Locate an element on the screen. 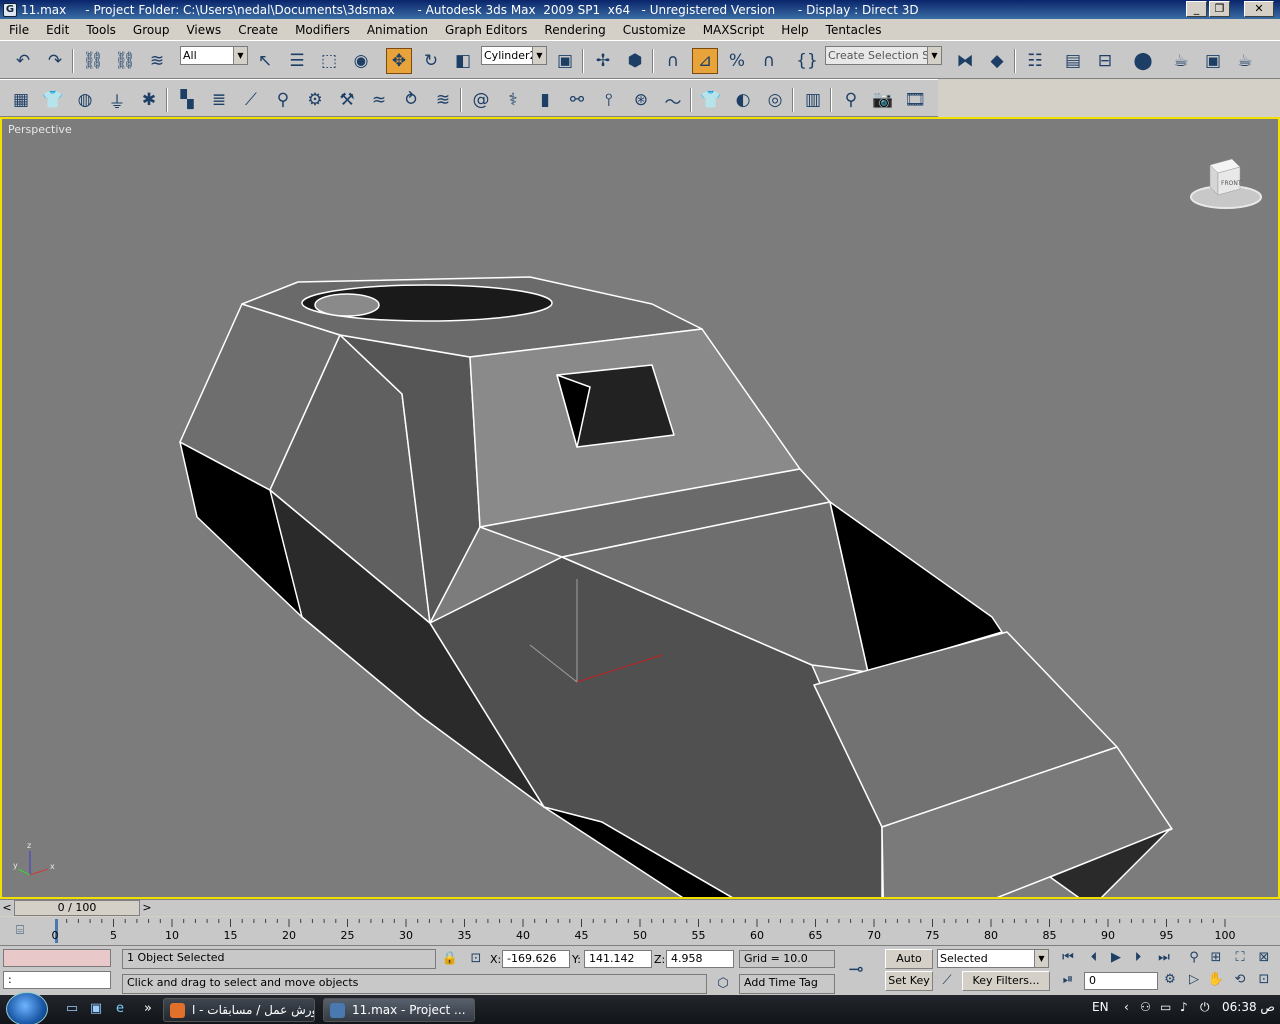 The width and height of the screenshot is (1280, 1024). app-icon: G is located at coordinates (10, 9).